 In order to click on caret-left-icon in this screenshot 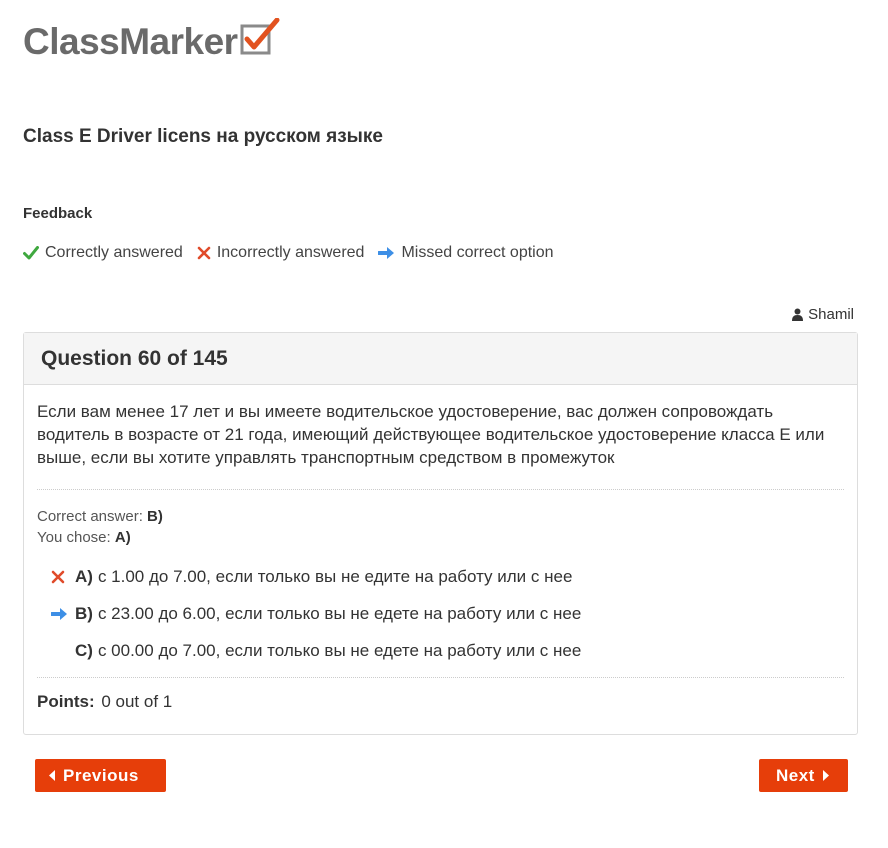, I will do `click(52, 775)`.